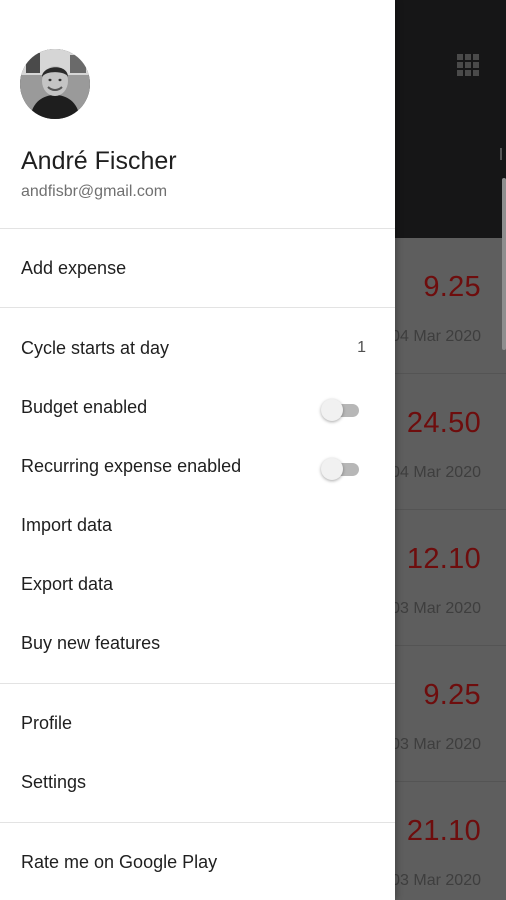 This screenshot has height=900, width=506. I want to click on settings-label: Settings, so click(54, 782).